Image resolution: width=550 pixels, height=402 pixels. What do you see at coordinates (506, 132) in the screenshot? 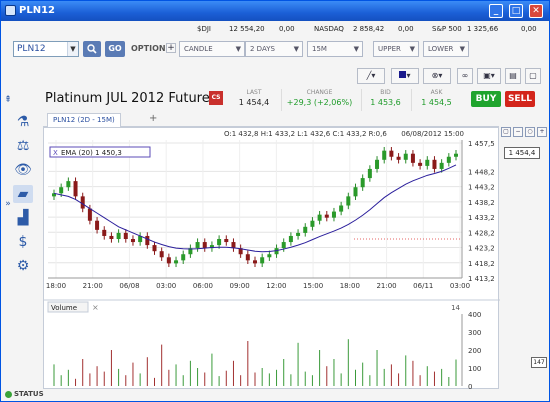
I see `fit-icon: ▢` at bounding box center [506, 132].